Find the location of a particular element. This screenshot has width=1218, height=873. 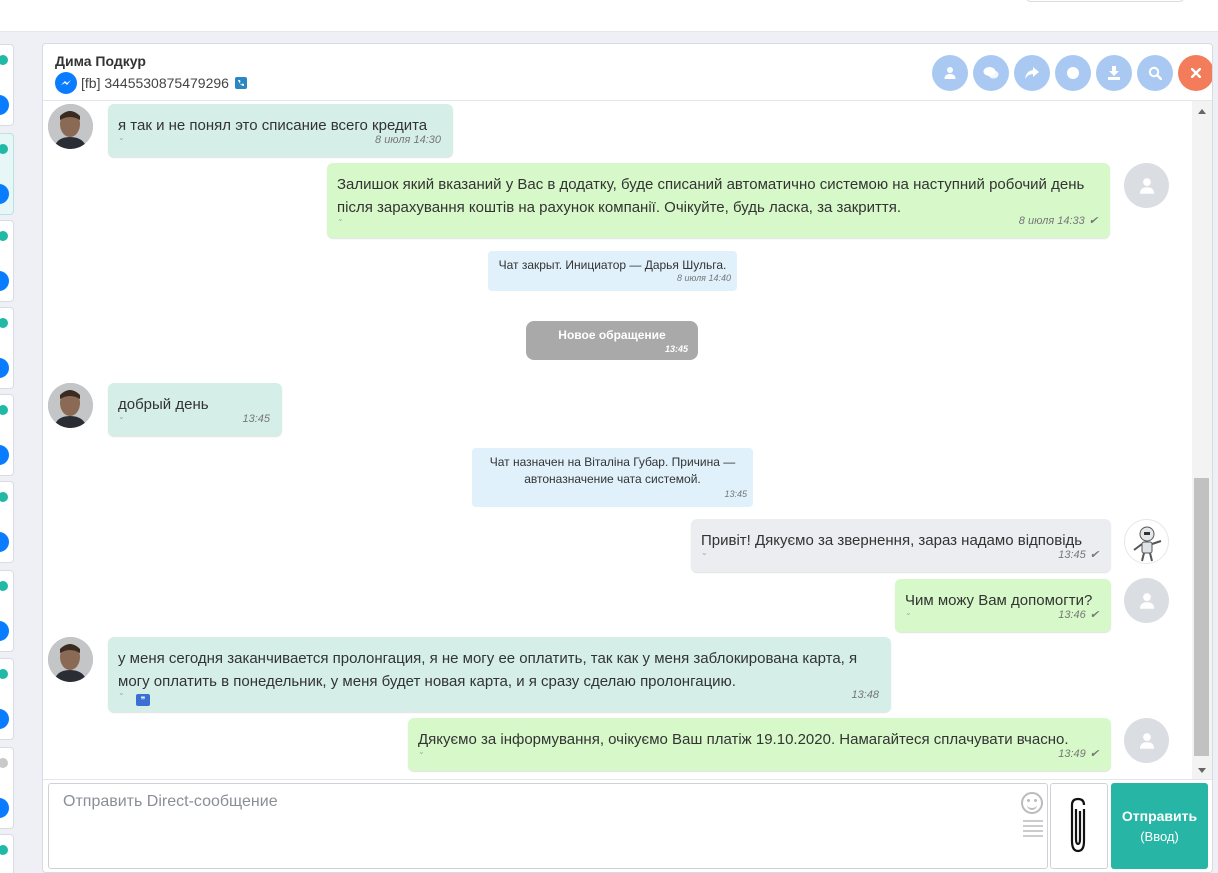

contact-id-row: [fb] 3445530875479296 is located at coordinates (151, 83).